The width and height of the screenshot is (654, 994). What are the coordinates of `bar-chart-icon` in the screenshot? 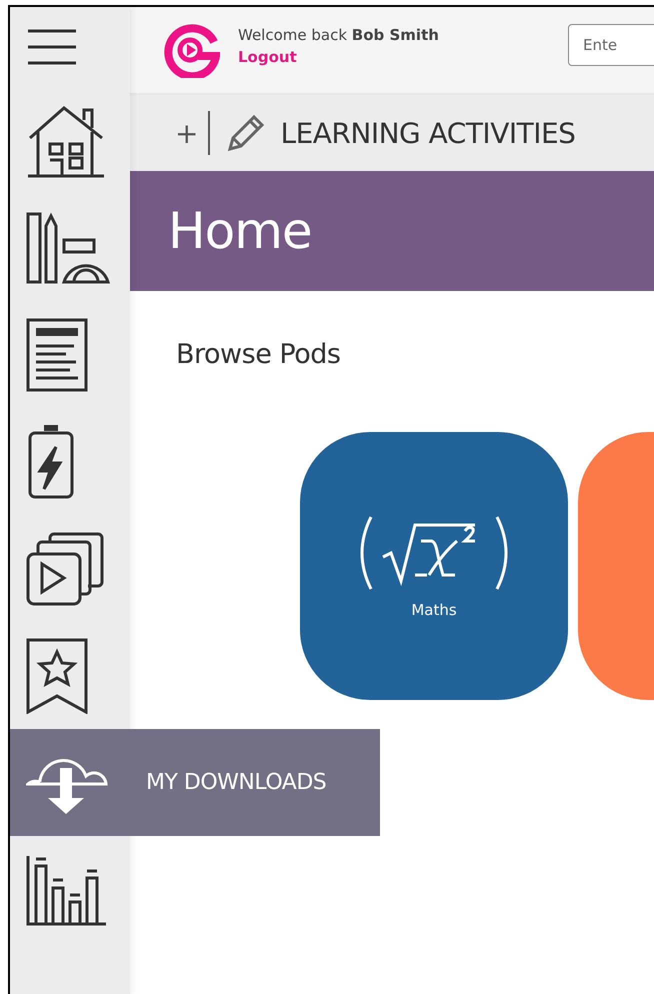 It's located at (67, 890).